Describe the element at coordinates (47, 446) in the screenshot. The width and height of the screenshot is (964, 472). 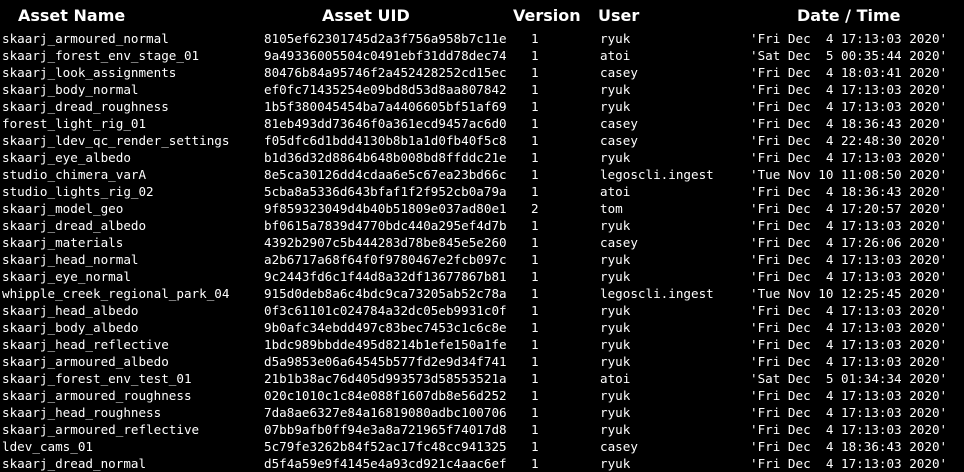
I see `asset-name-cell: ldev_cams_01` at that location.